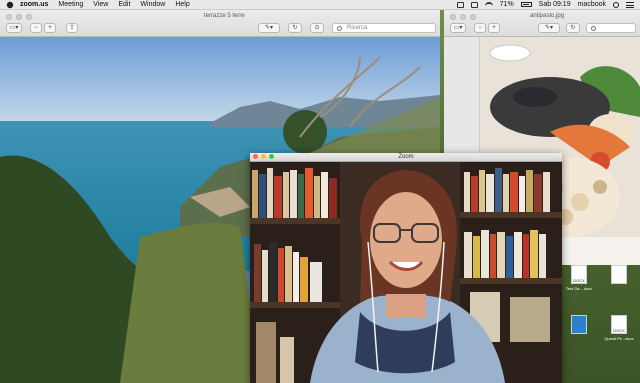 This screenshot has height=383, width=640. What do you see at coordinates (182, 4) in the screenshot?
I see `menu-help: Help` at bounding box center [182, 4].